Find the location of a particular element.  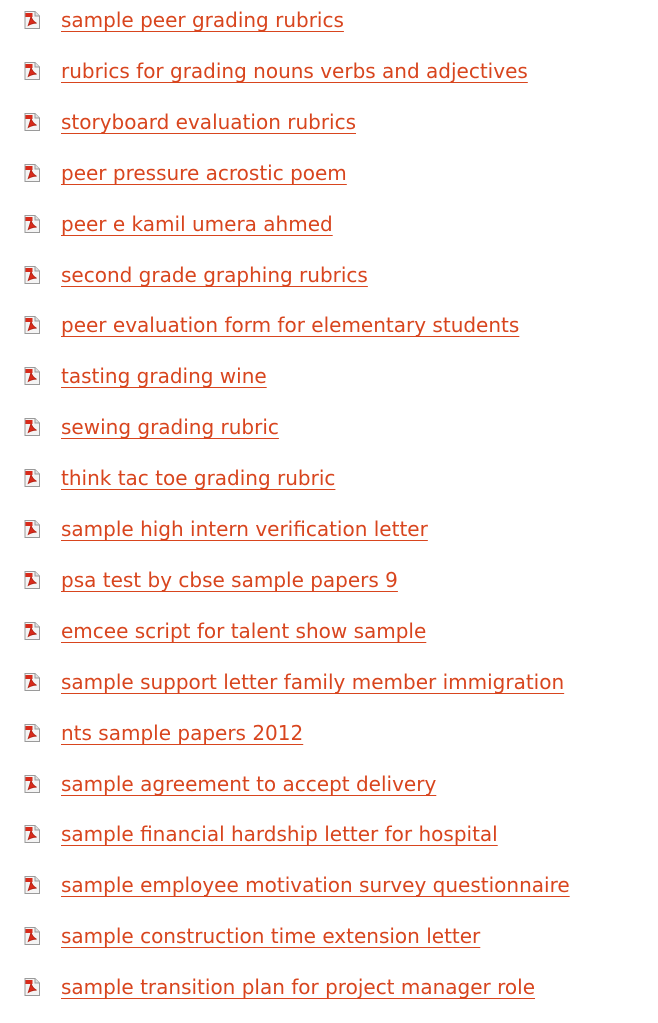

list-item: tasting grading wine is located at coordinates (329, 385).